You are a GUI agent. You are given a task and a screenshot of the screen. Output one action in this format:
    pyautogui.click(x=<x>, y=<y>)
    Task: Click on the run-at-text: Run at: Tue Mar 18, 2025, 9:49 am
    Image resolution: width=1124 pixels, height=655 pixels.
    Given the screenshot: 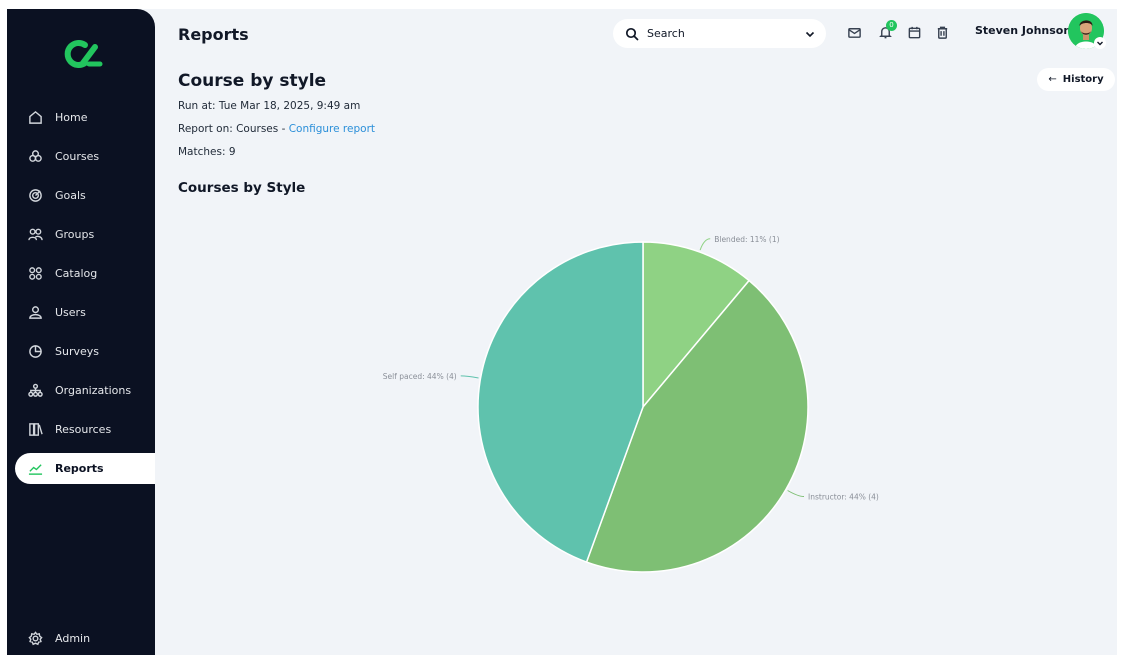 What is the action you would take?
    pyautogui.click(x=269, y=106)
    